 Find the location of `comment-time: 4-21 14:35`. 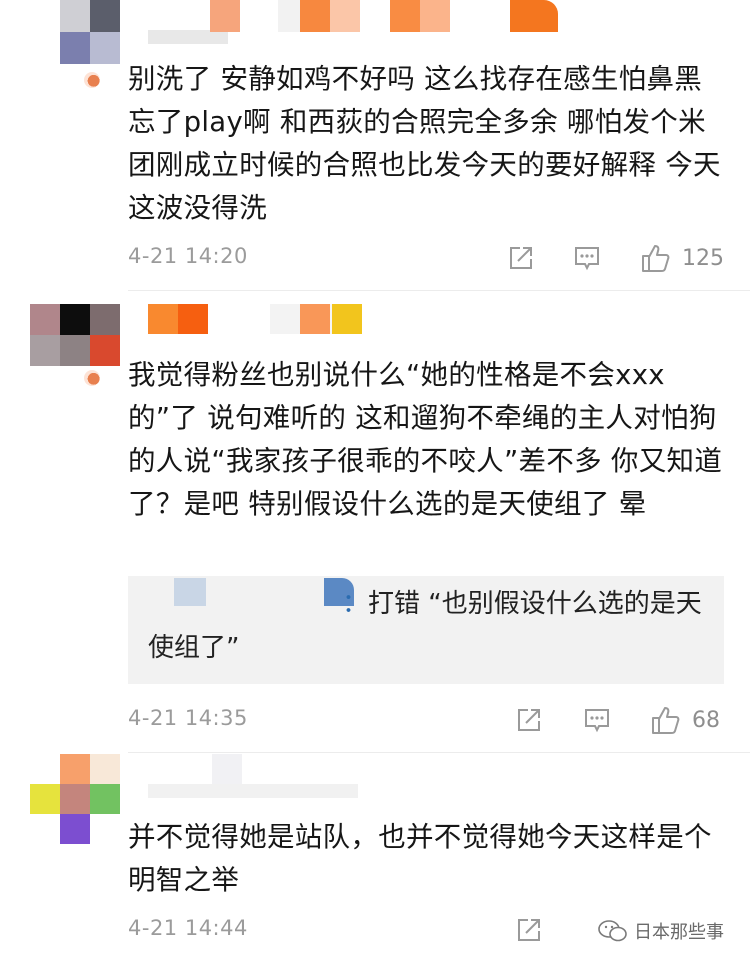

comment-time: 4-21 14:35 is located at coordinates (188, 718).